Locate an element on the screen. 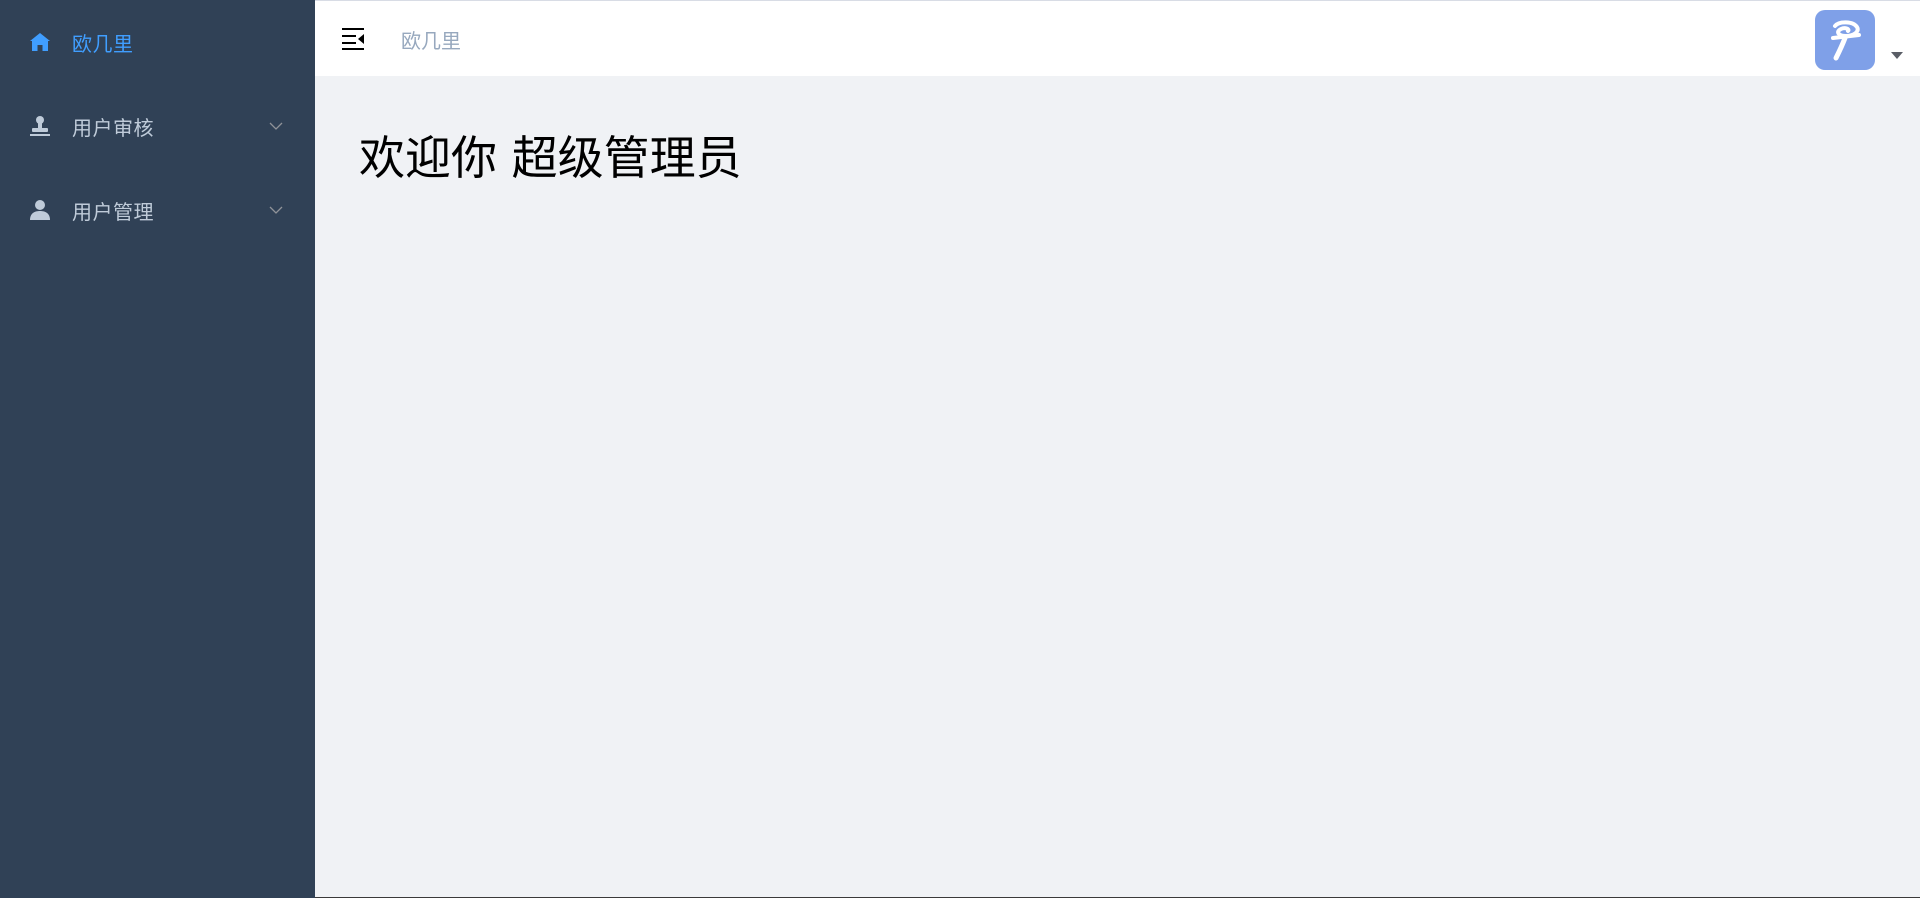 Image resolution: width=1920 pixels, height=898 pixels. sidebar-item-label: 用户审核 is located at coordinates (113, 127).